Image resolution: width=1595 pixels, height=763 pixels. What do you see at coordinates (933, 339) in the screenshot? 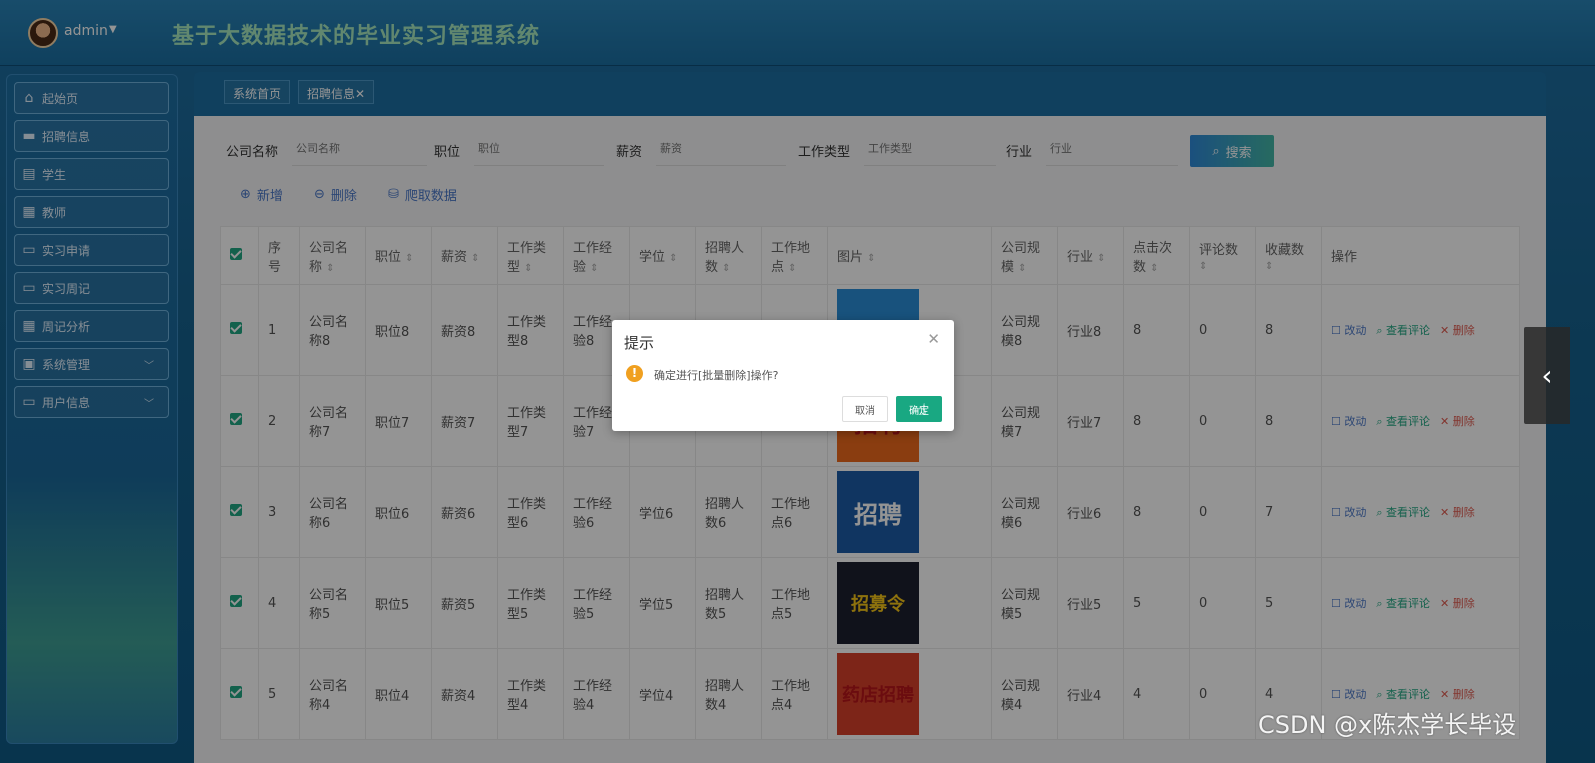
I see `close-icon: ✕` at bounding box center [933, 339].